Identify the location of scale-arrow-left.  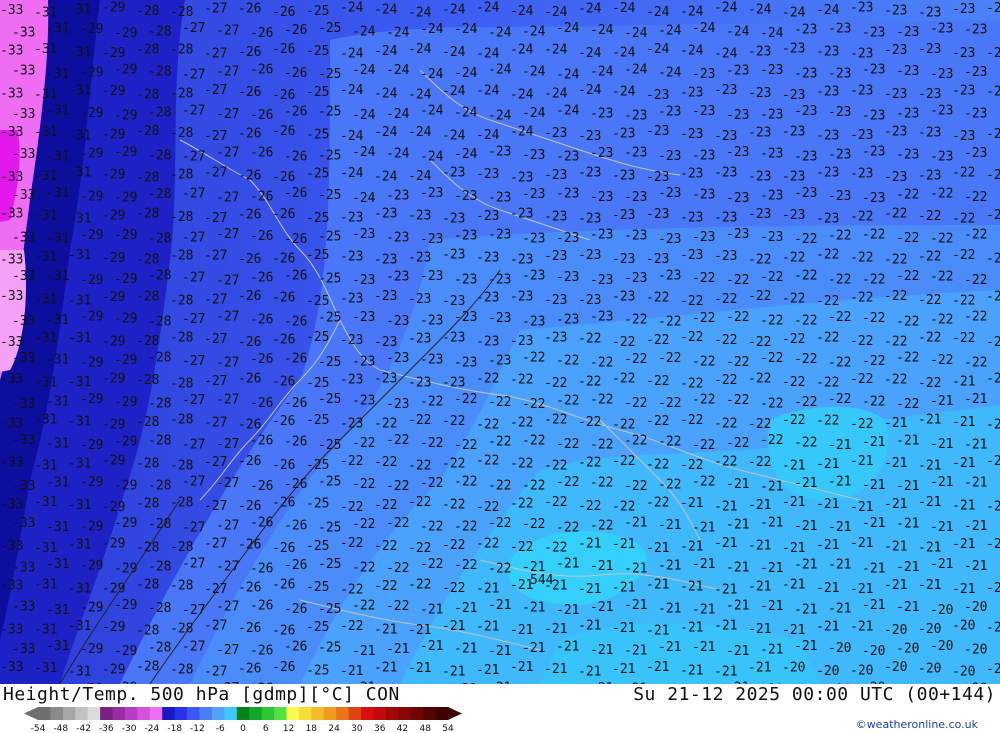
(31, 713).